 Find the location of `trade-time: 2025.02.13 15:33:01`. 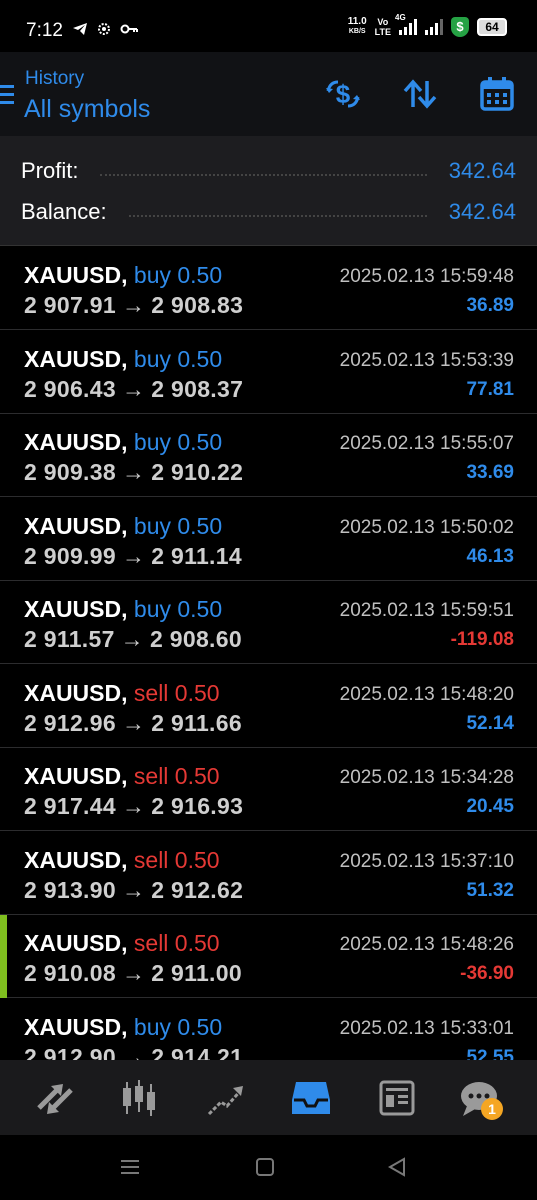

trade-time: 2025.02.13 15:33:01 is located at coordinates (426, 1028).